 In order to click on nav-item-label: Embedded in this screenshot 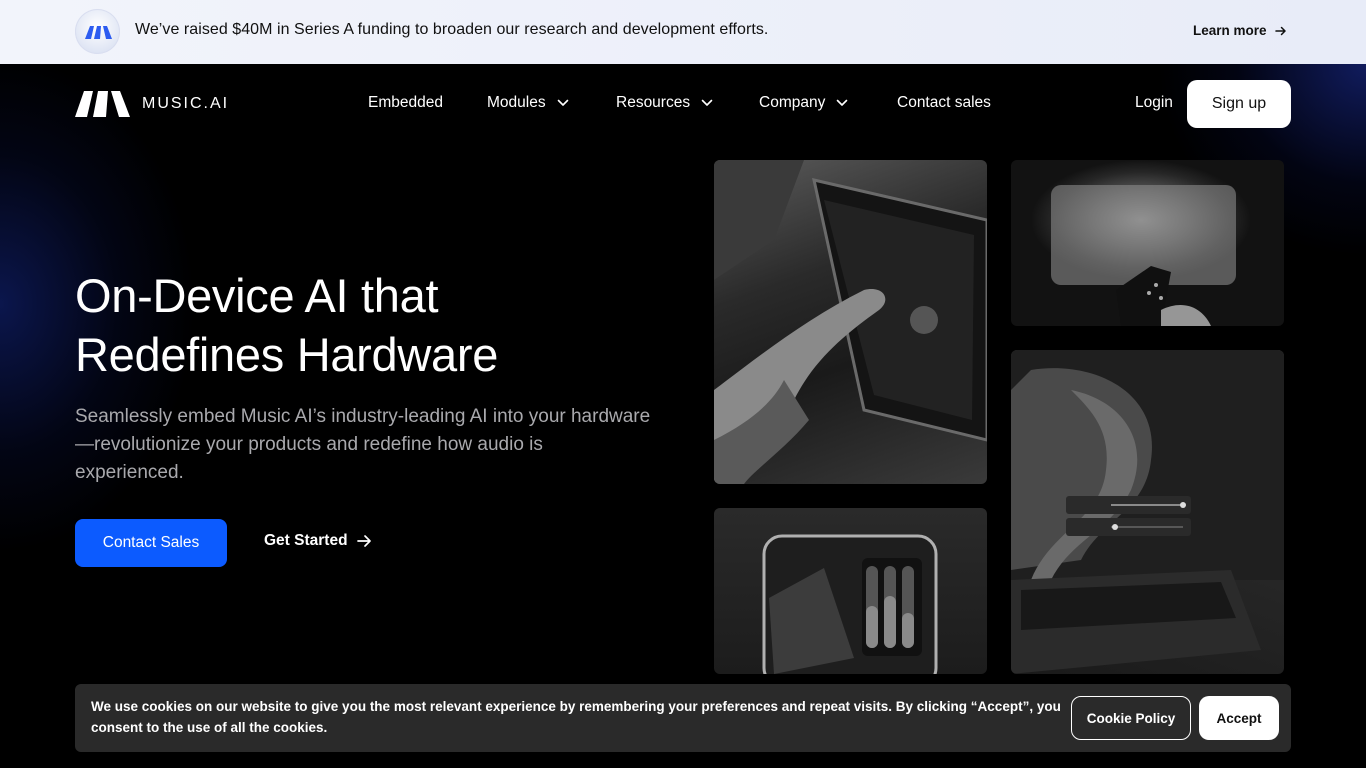, I will do `click(405, 102)`.